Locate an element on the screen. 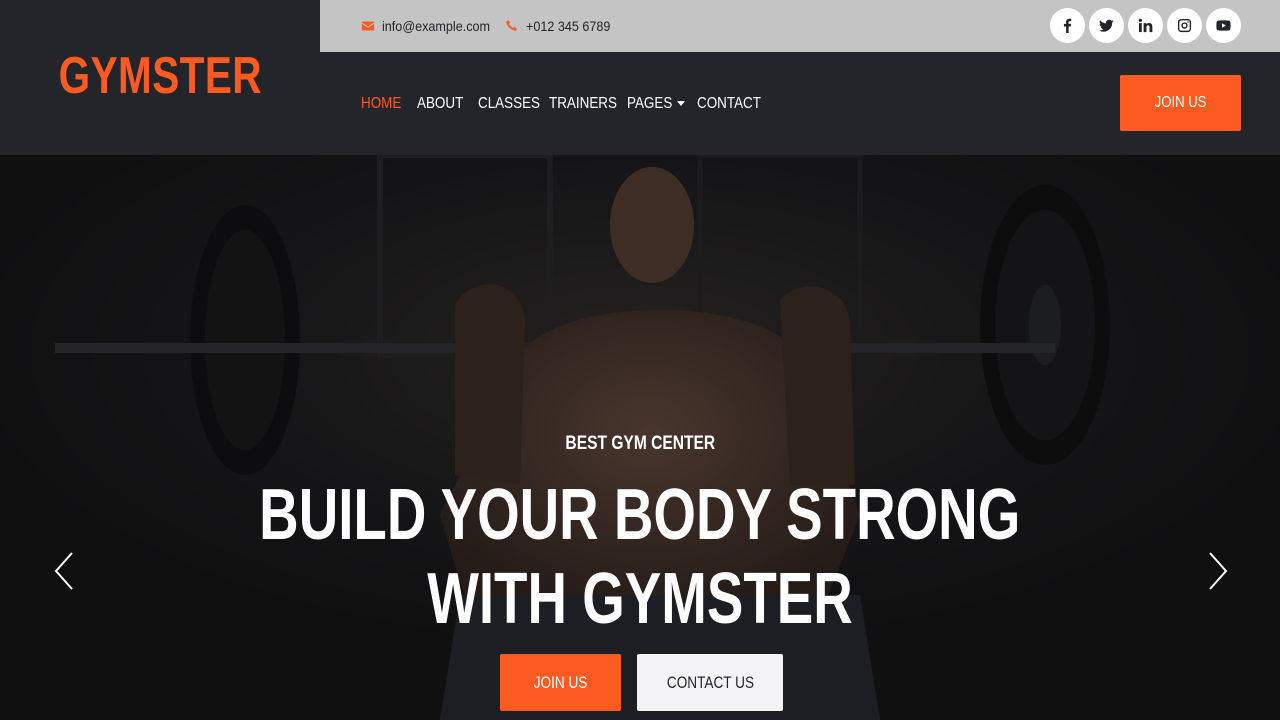  linkedin-link is located at coordinates (1145, 25).